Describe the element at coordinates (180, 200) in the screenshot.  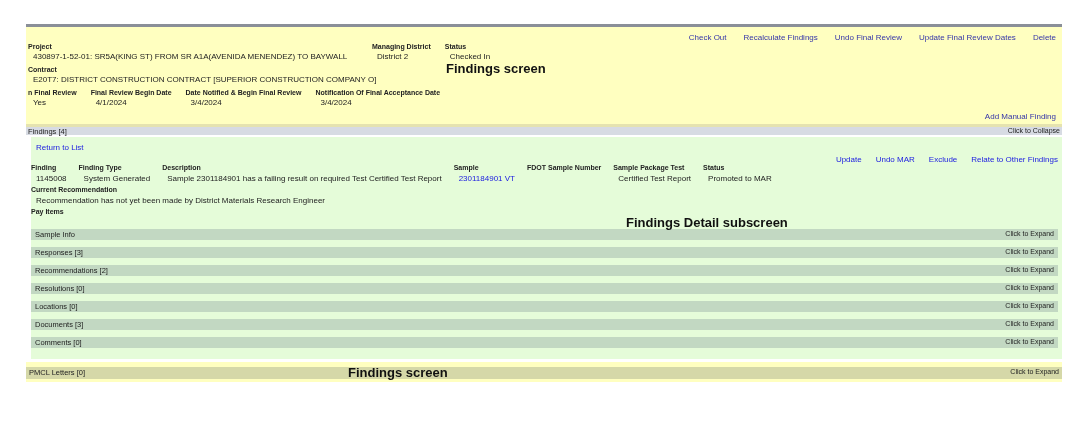
I see `field-value: Recommendation has not yet been made by District Materials Research Engineer` at that location.